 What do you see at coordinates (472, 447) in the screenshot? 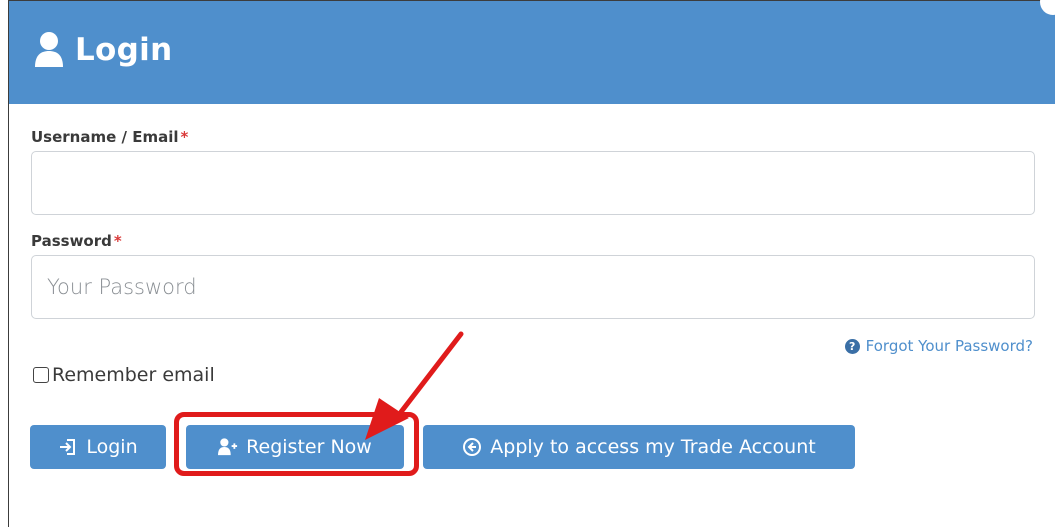
I see `arrow-circle-icon` at bounding box center [472, 447].